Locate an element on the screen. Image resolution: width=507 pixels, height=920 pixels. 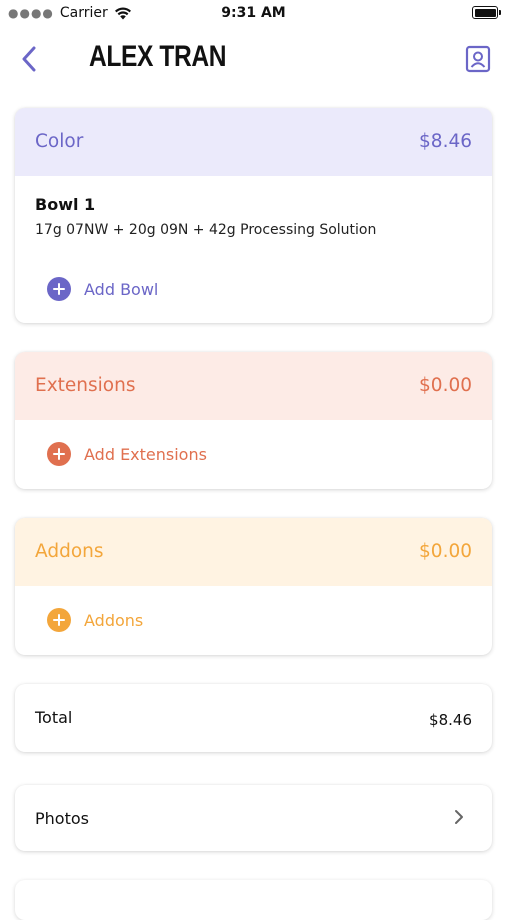
next-card-partial is located at coordinates (253, 900).